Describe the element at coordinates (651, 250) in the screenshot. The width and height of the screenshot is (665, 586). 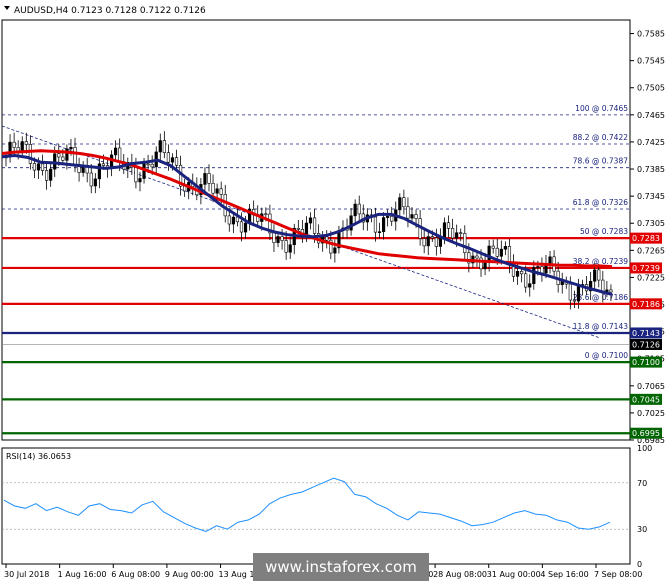
I see `price-tick-label: 0.7265` at that location.